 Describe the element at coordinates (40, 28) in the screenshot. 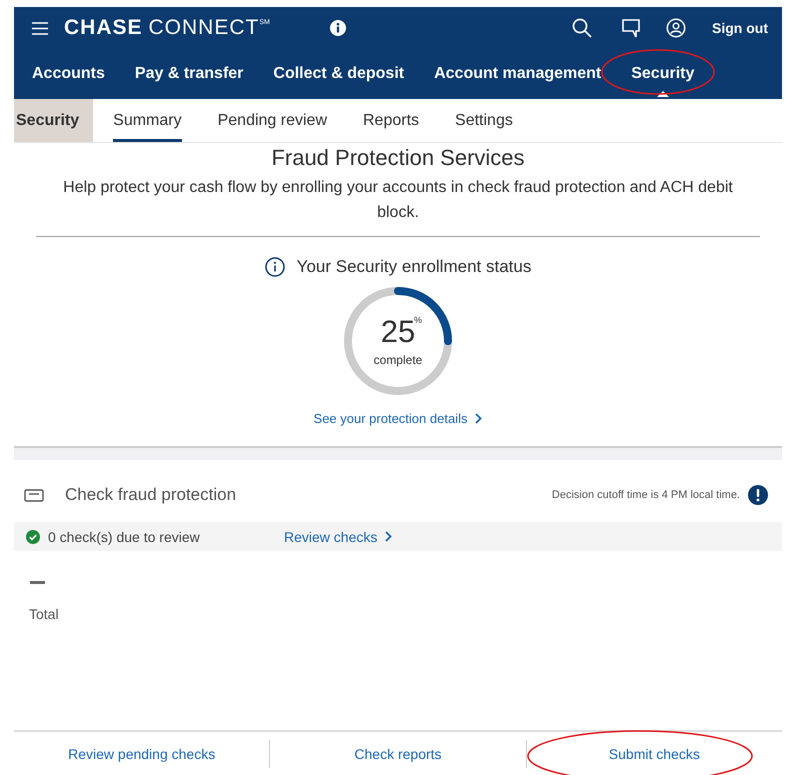

I see `menu-icon` at that location.